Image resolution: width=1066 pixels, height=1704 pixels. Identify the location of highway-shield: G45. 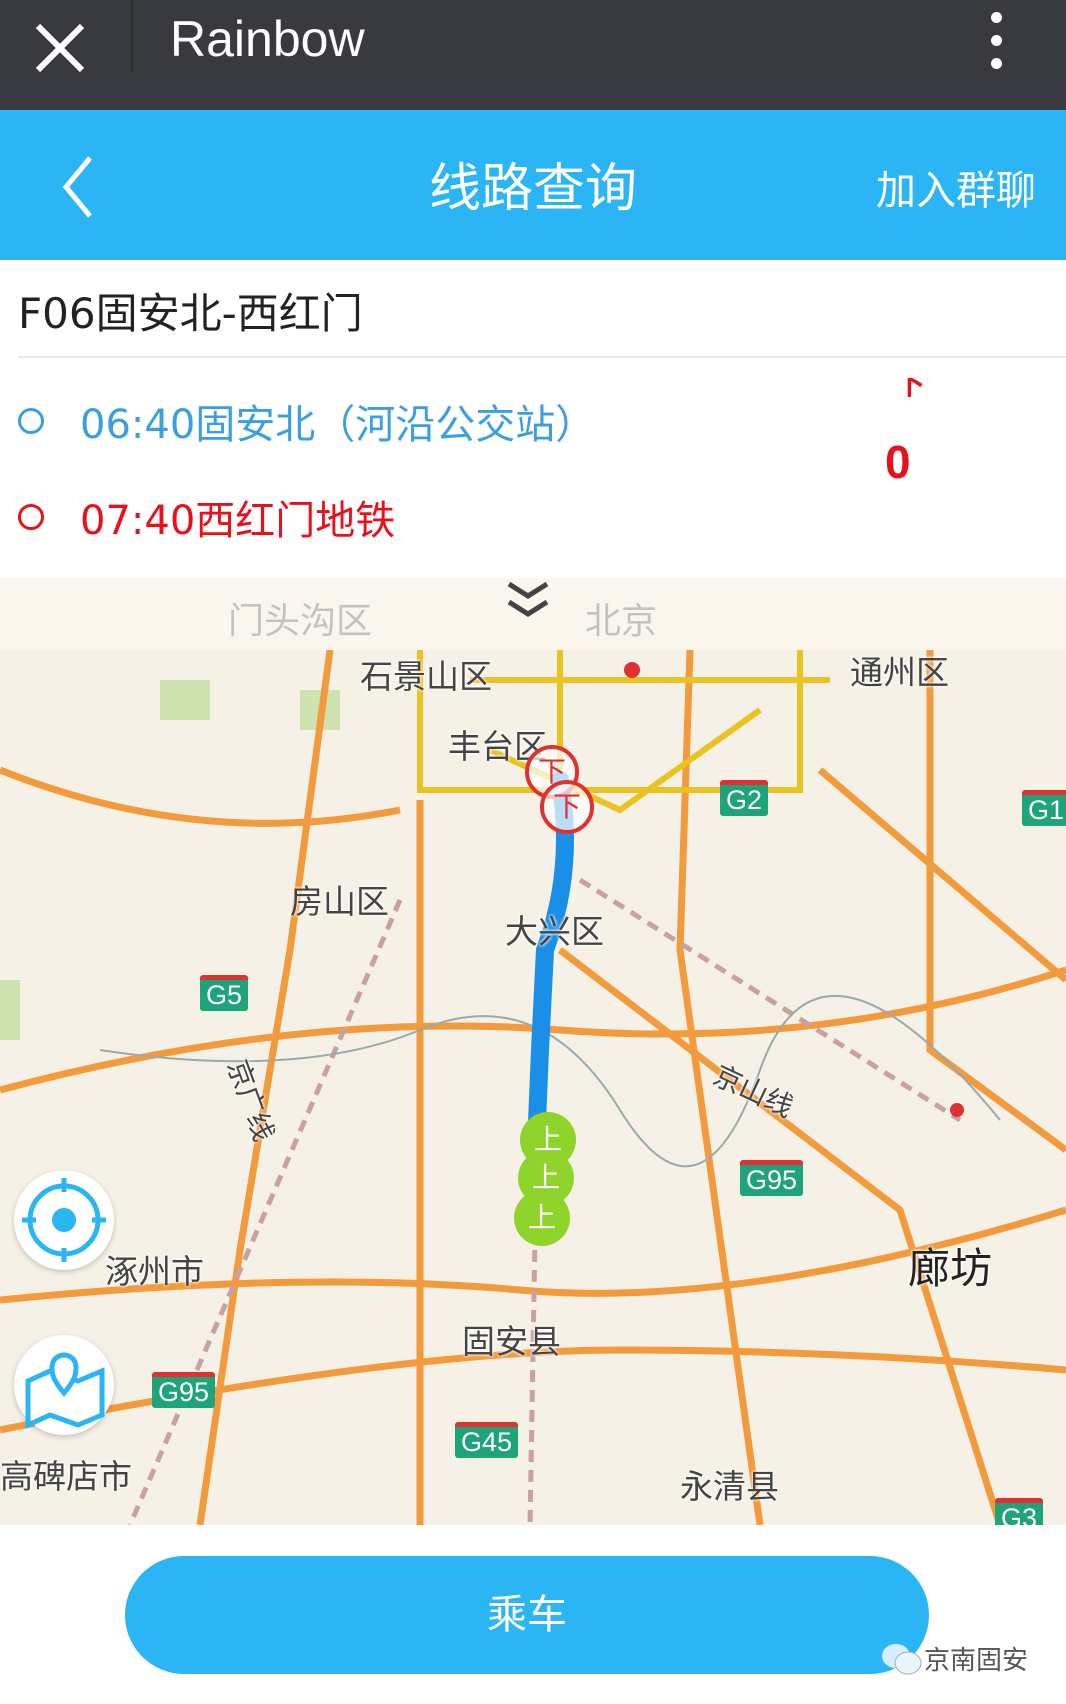
(487, 1440).